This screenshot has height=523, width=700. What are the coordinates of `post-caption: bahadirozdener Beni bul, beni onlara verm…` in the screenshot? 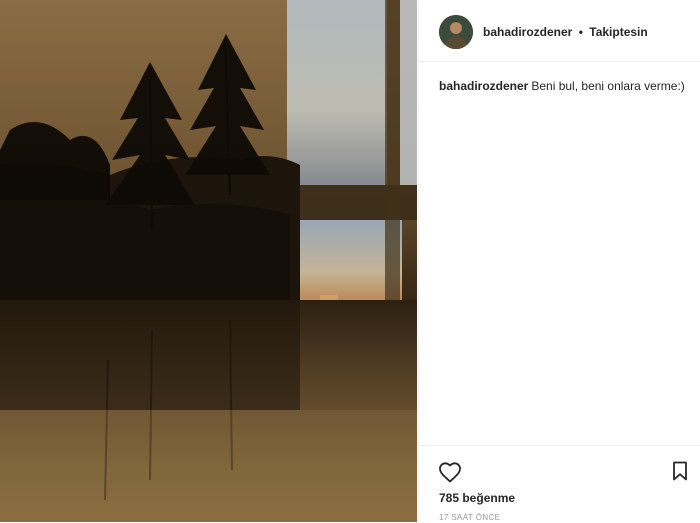 It's located at (564, 86).